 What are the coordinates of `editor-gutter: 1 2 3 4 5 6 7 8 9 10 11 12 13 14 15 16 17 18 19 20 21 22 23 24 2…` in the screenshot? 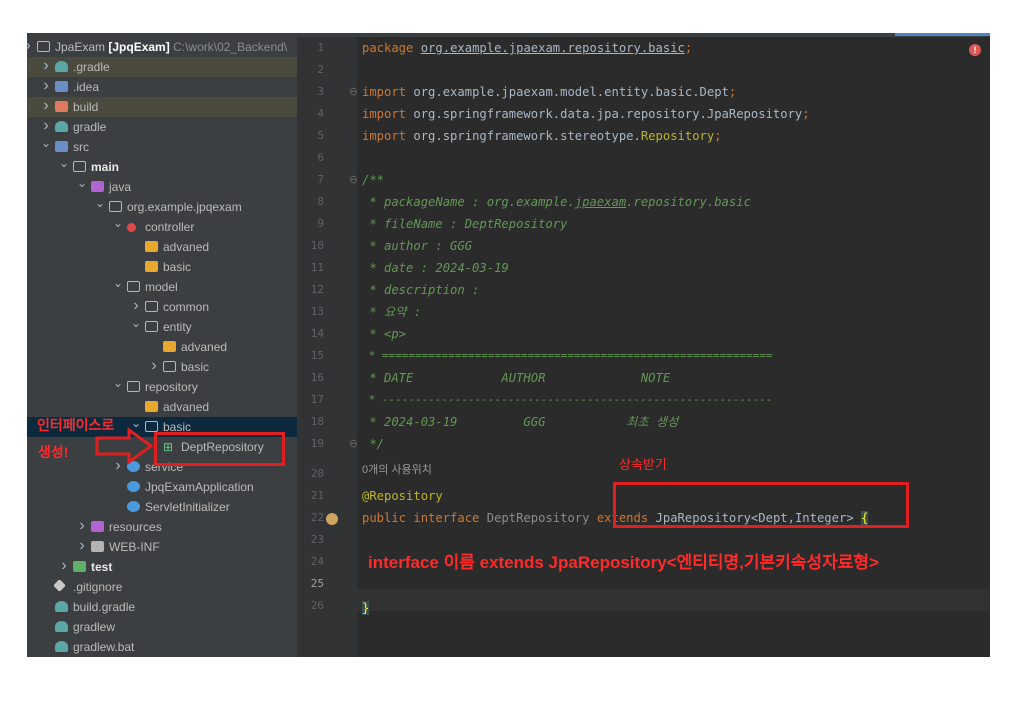 It's located at (327, 347).